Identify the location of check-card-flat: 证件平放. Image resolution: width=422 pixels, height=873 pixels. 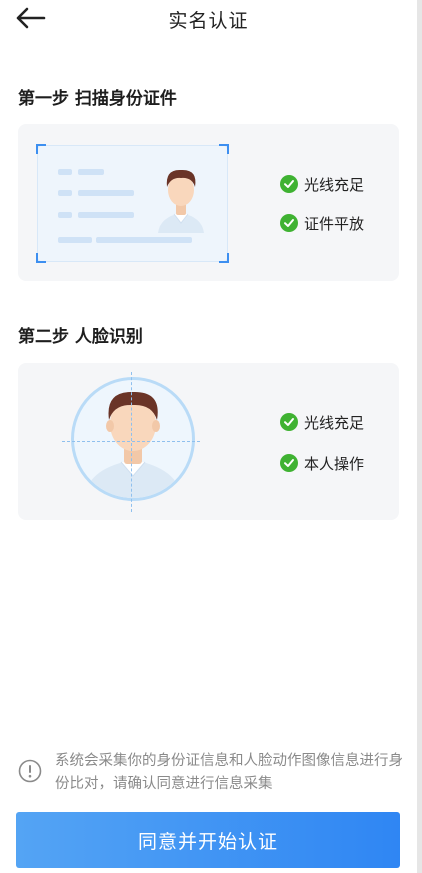
(322, 223).